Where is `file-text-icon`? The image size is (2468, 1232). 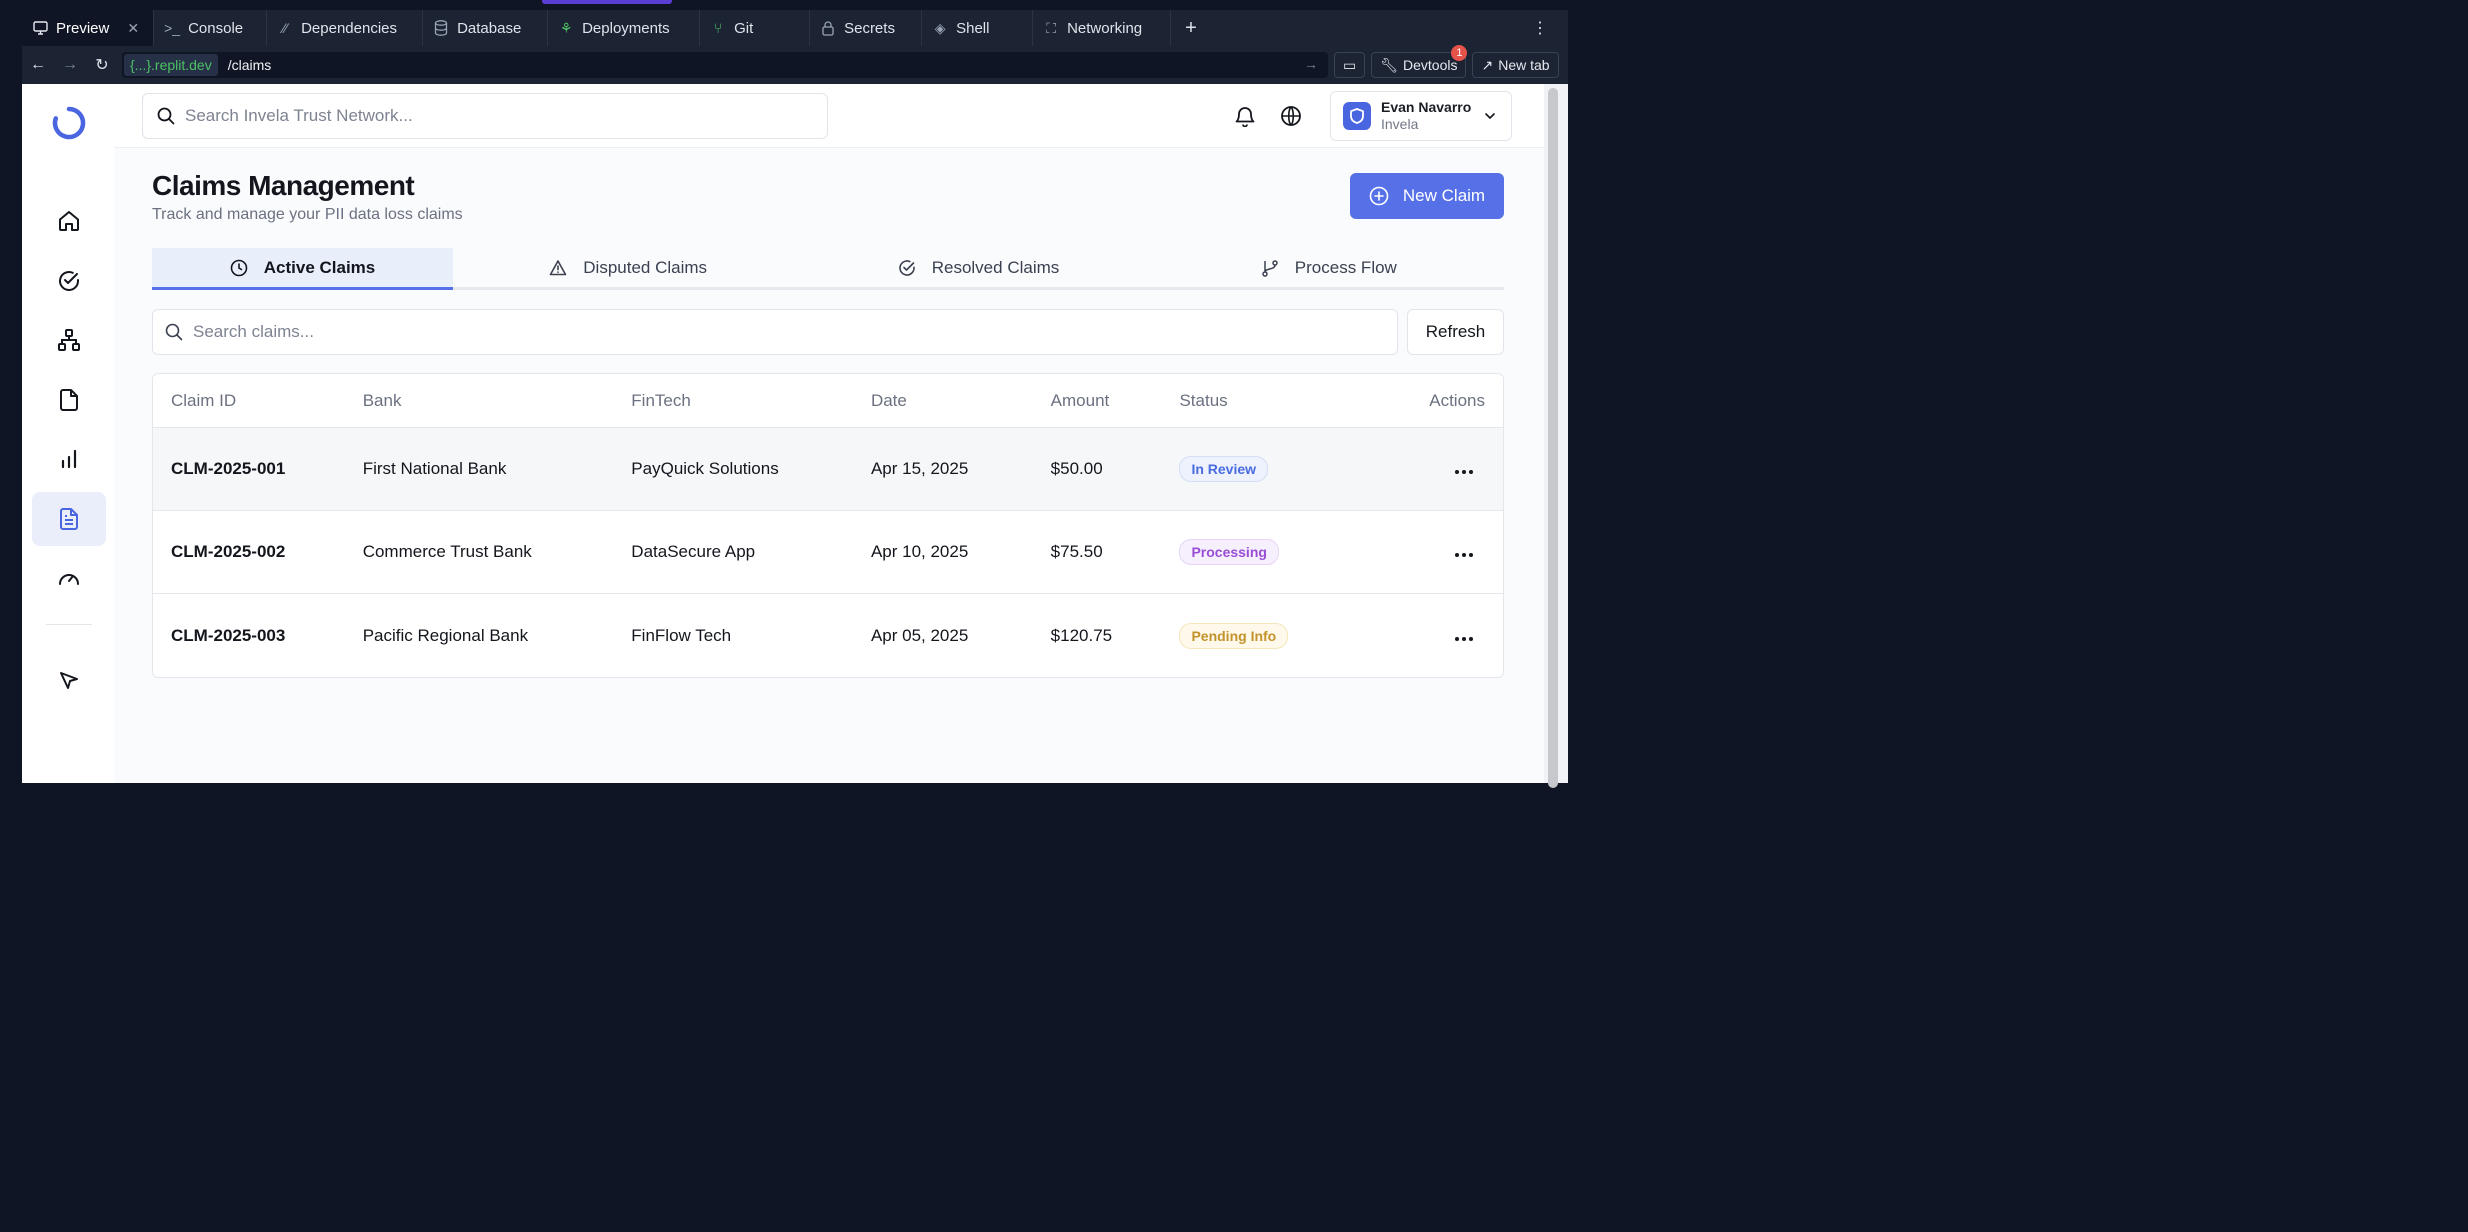
file-text-icon is located at coordinates (69, 519).